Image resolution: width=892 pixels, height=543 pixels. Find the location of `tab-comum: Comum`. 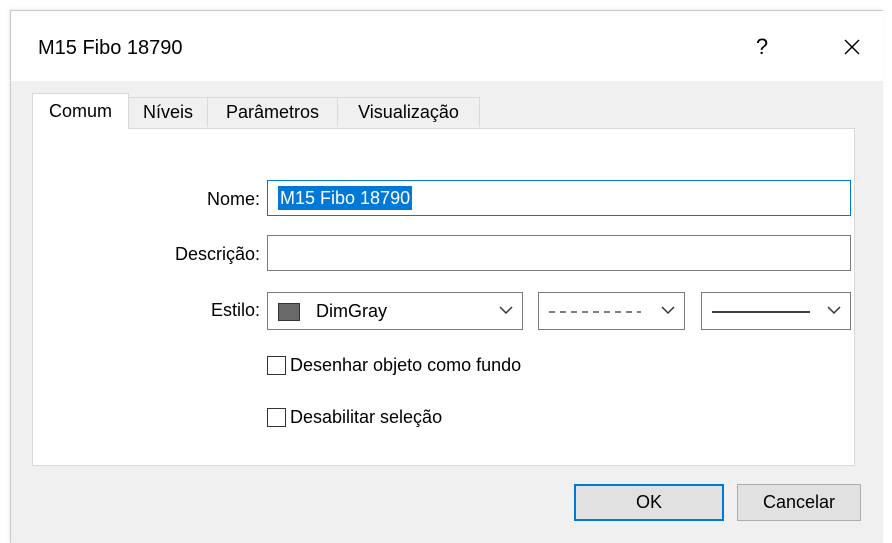

tab-comum: Comum is located at coordinates (80, 111).